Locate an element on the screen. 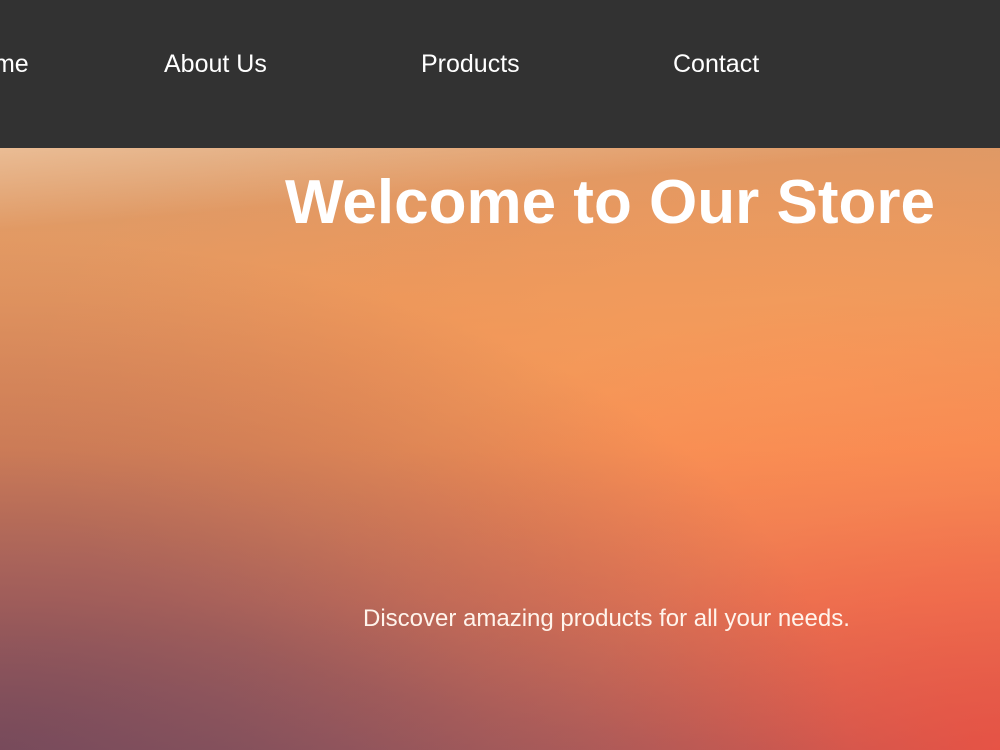 The width and height of the screenshot is (1000, 750). nav-link-about-us: About Us is located at coordinates (215, 64).